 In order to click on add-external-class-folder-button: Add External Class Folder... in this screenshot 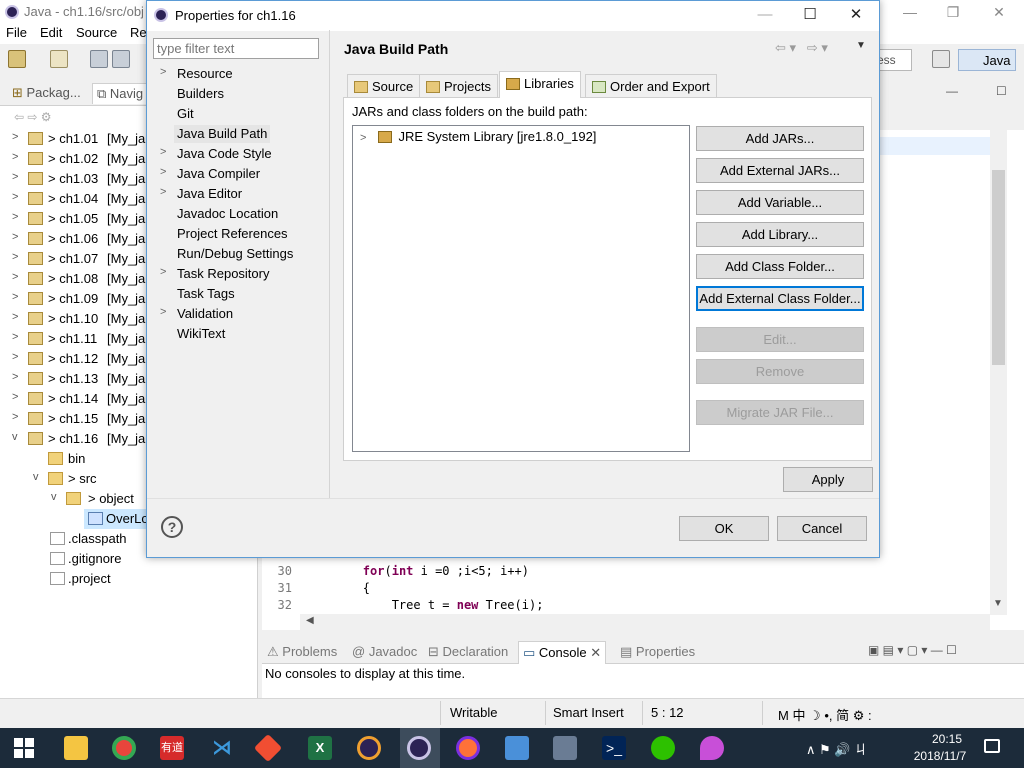, I will do `click(780, 298)`.